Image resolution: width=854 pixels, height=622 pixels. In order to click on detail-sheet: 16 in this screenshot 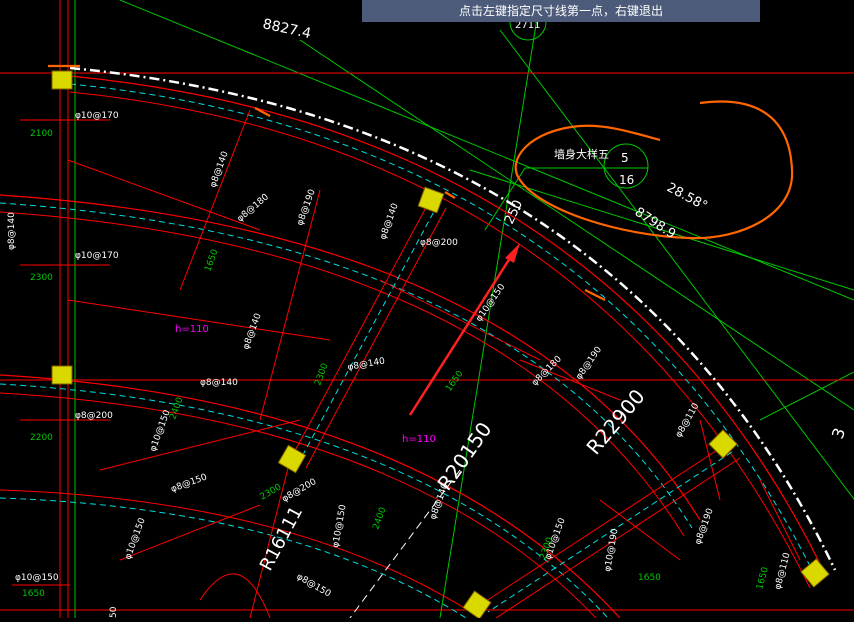, I will do `click(626, 180)`.